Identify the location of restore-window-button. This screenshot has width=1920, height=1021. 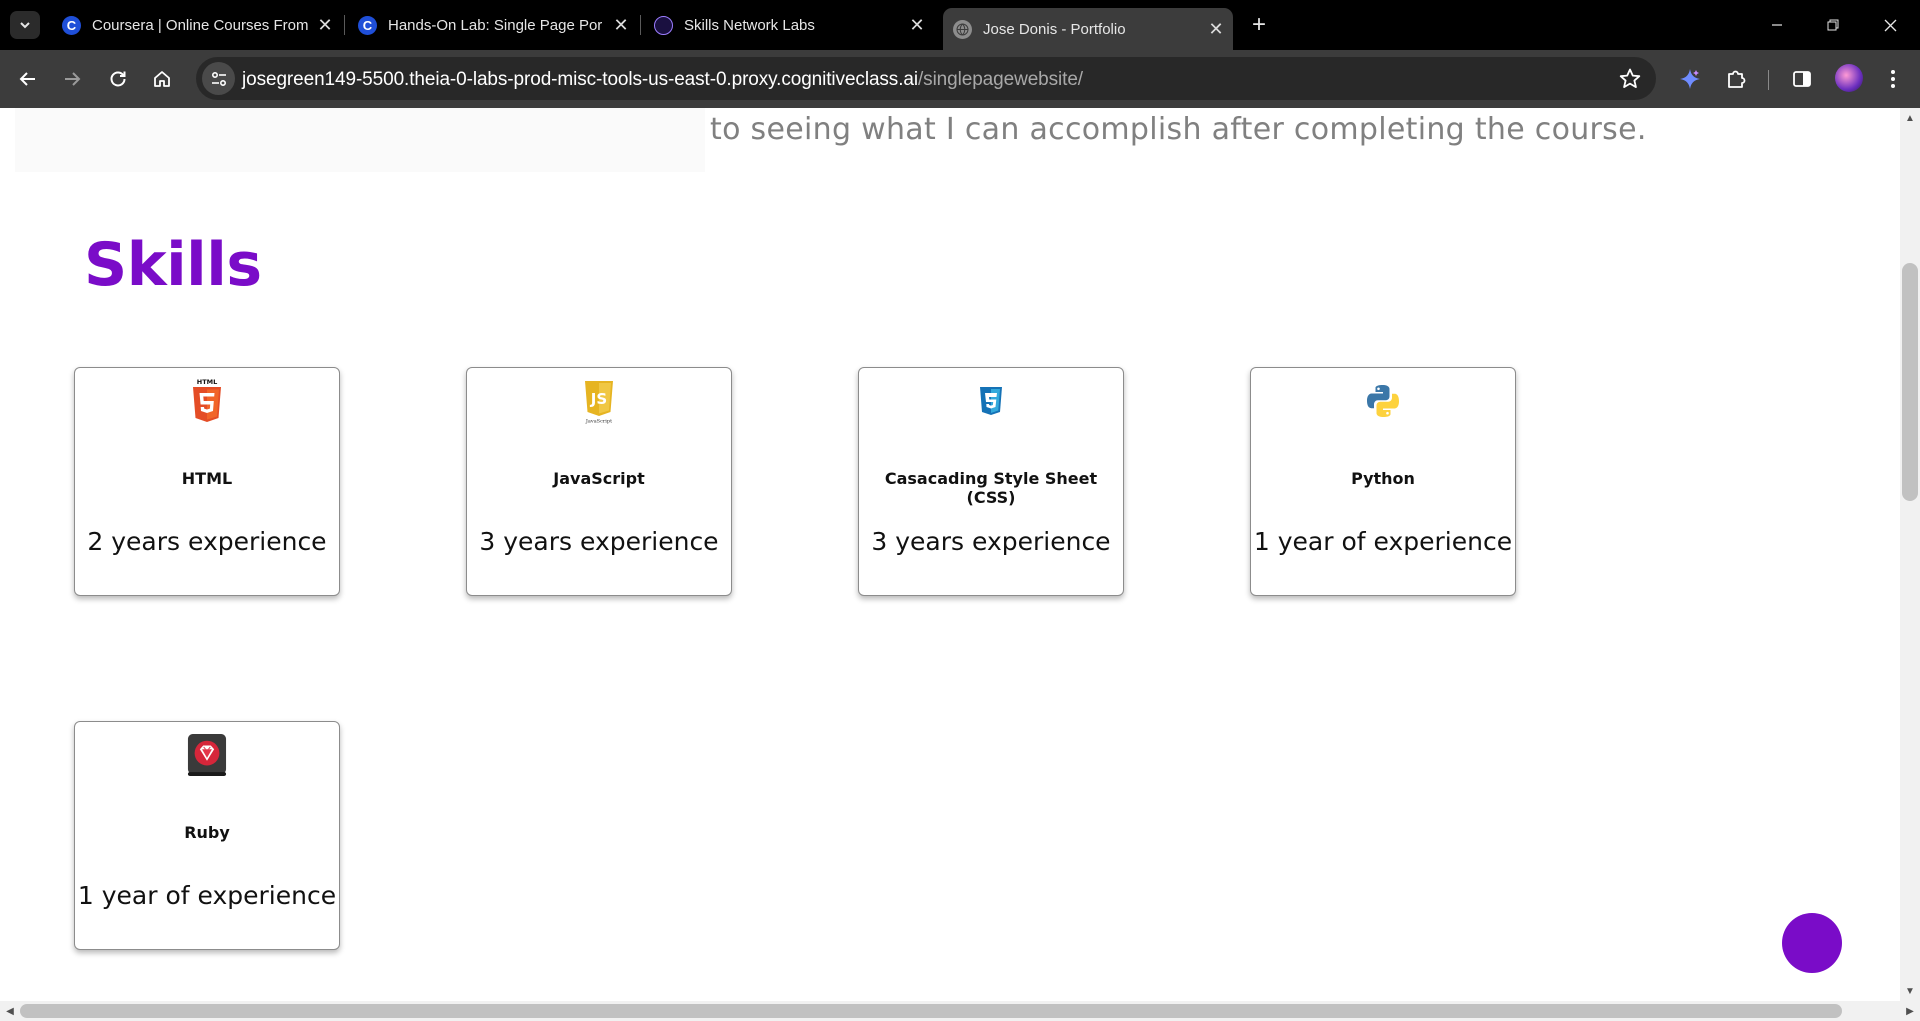
(1833, 25).